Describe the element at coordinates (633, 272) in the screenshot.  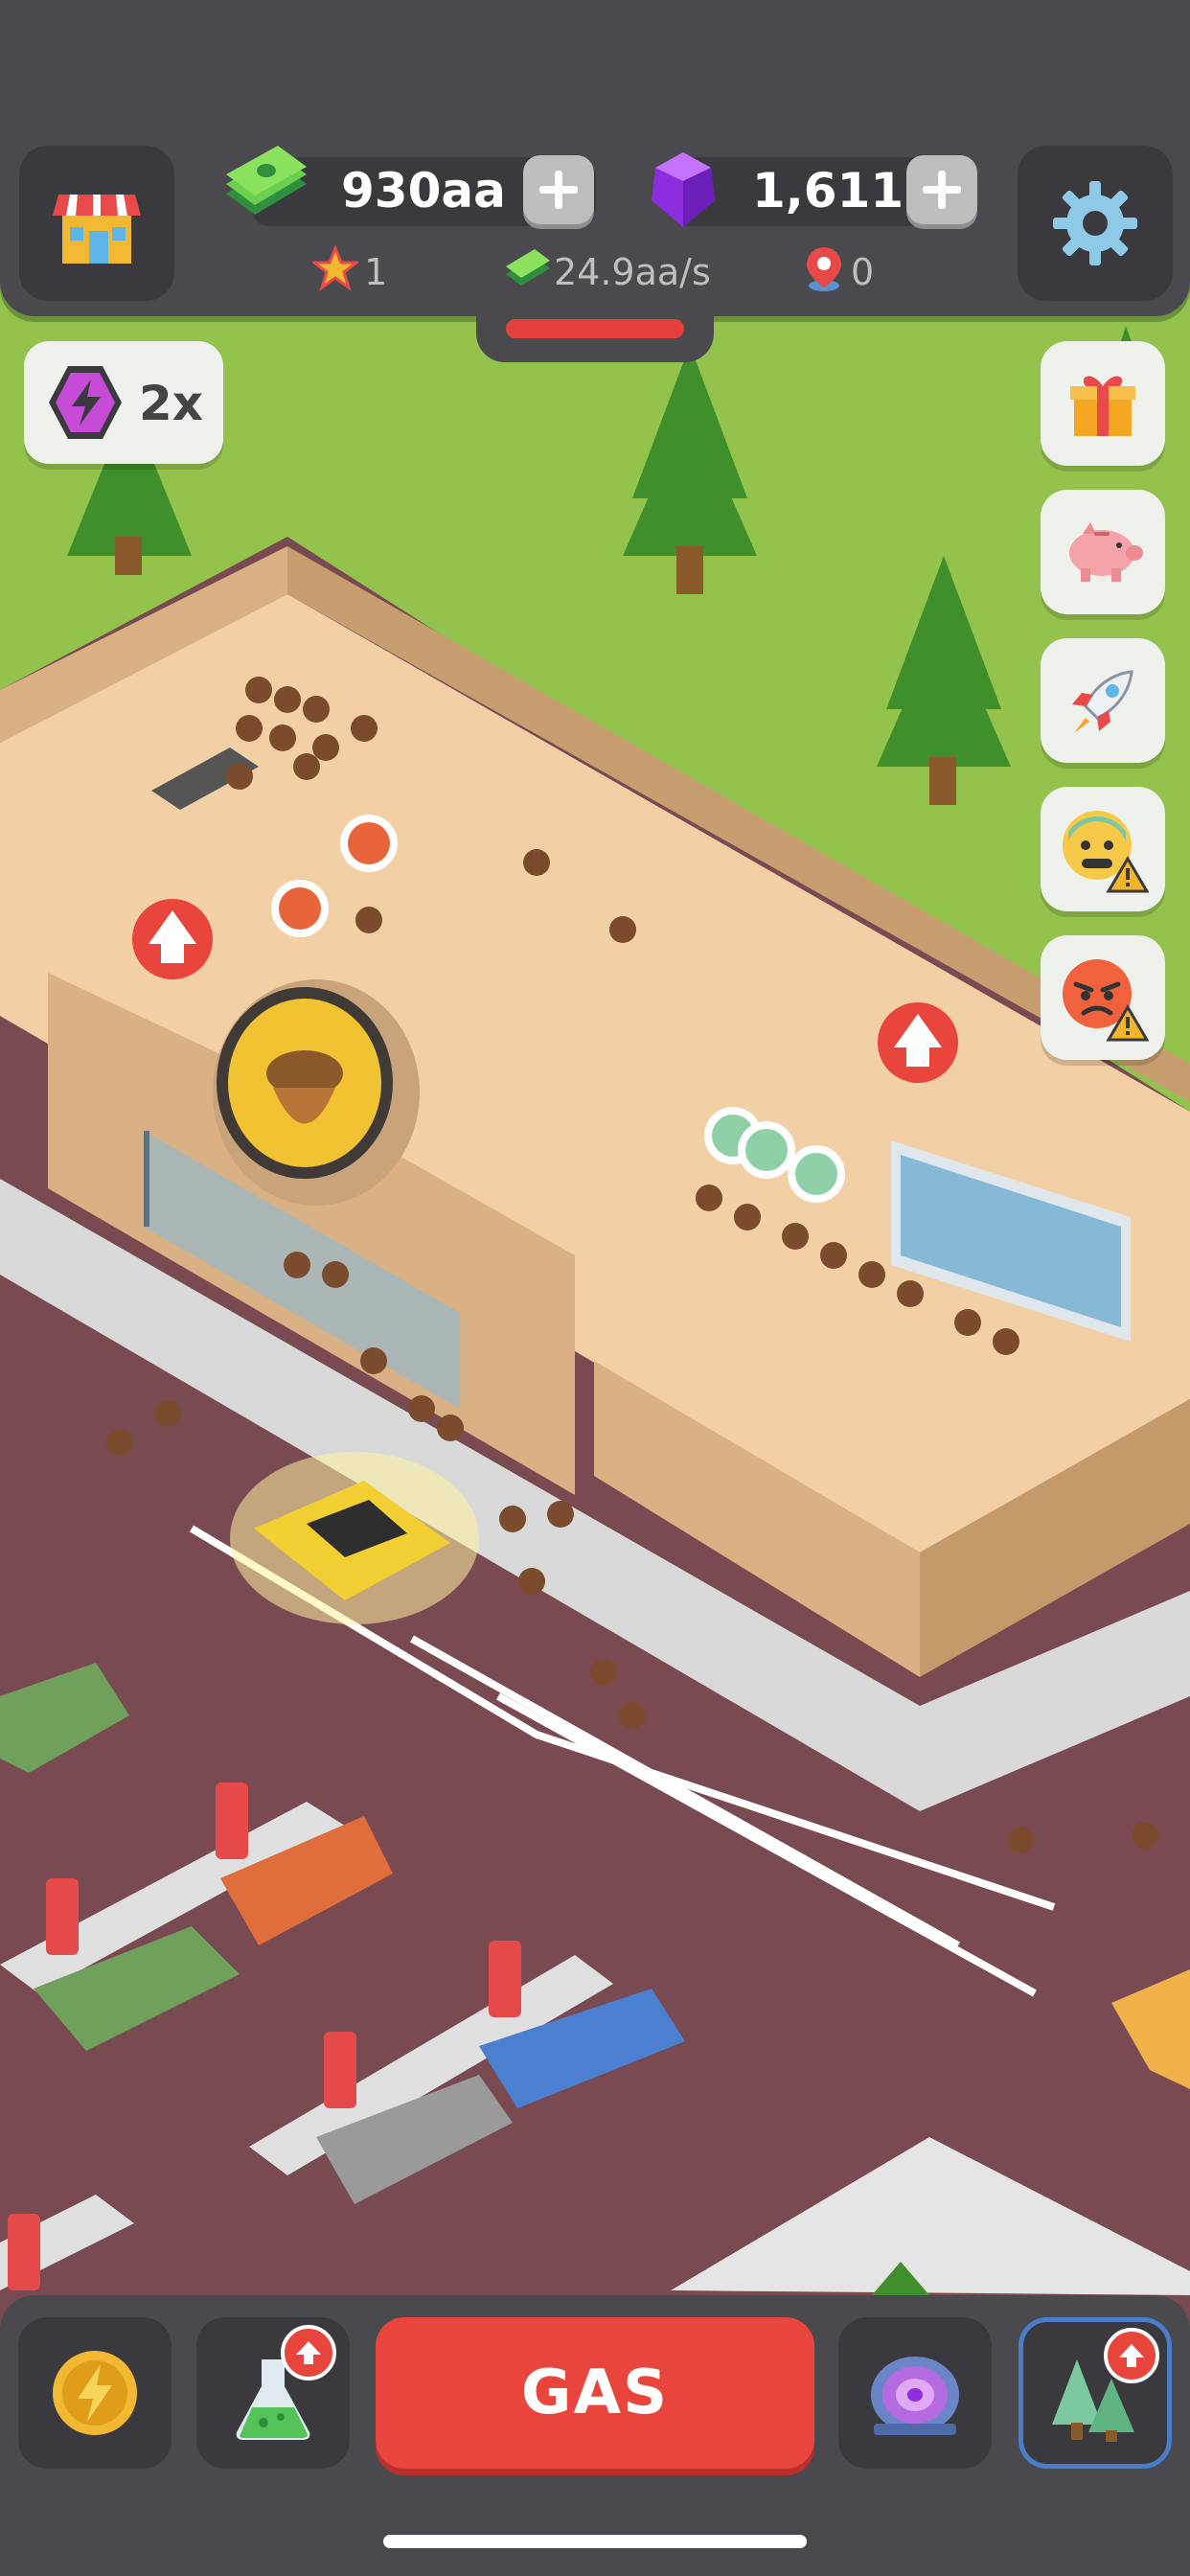
I see `income-rate: 24.9aa/s` at that location.